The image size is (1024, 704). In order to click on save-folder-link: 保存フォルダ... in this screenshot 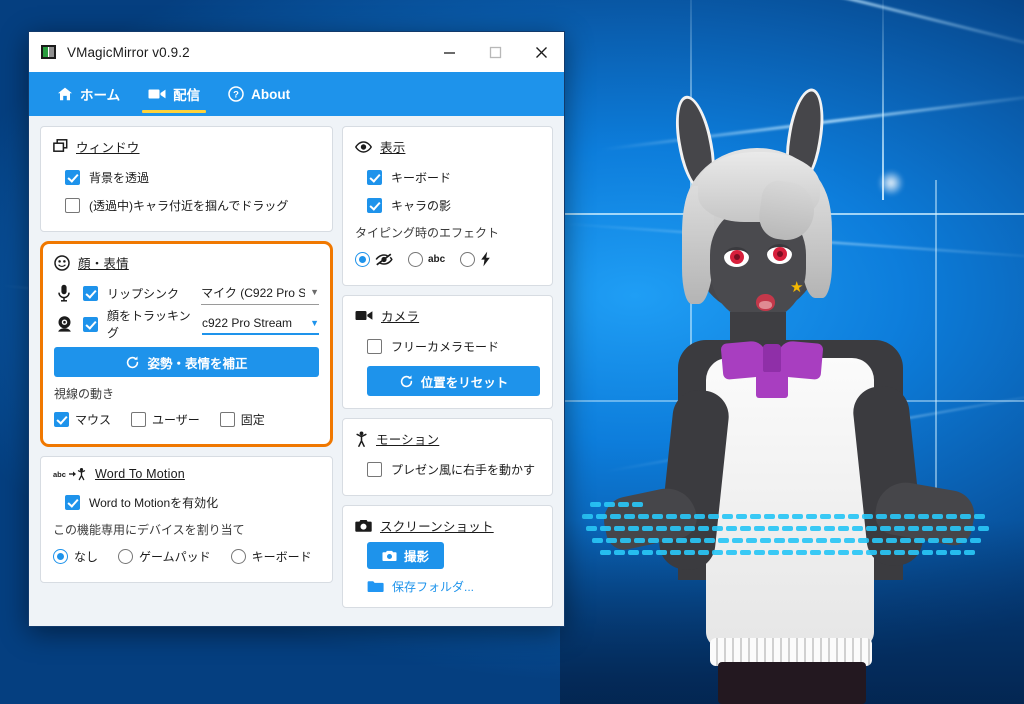, I will do `click(447, 586)`.